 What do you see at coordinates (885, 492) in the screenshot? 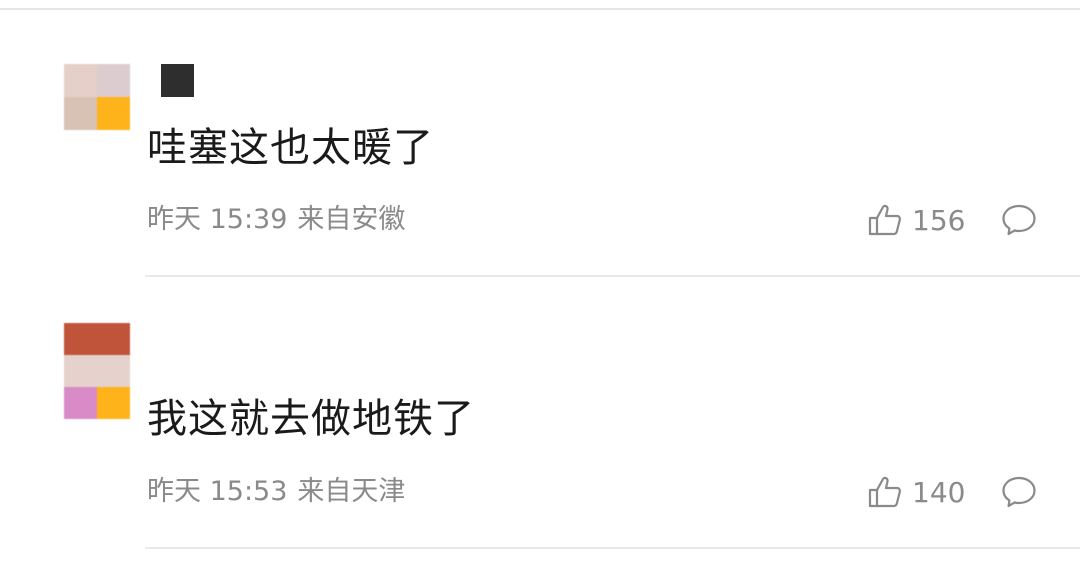
I see `thumbs-up-icon` at bounding box center [885, 492].